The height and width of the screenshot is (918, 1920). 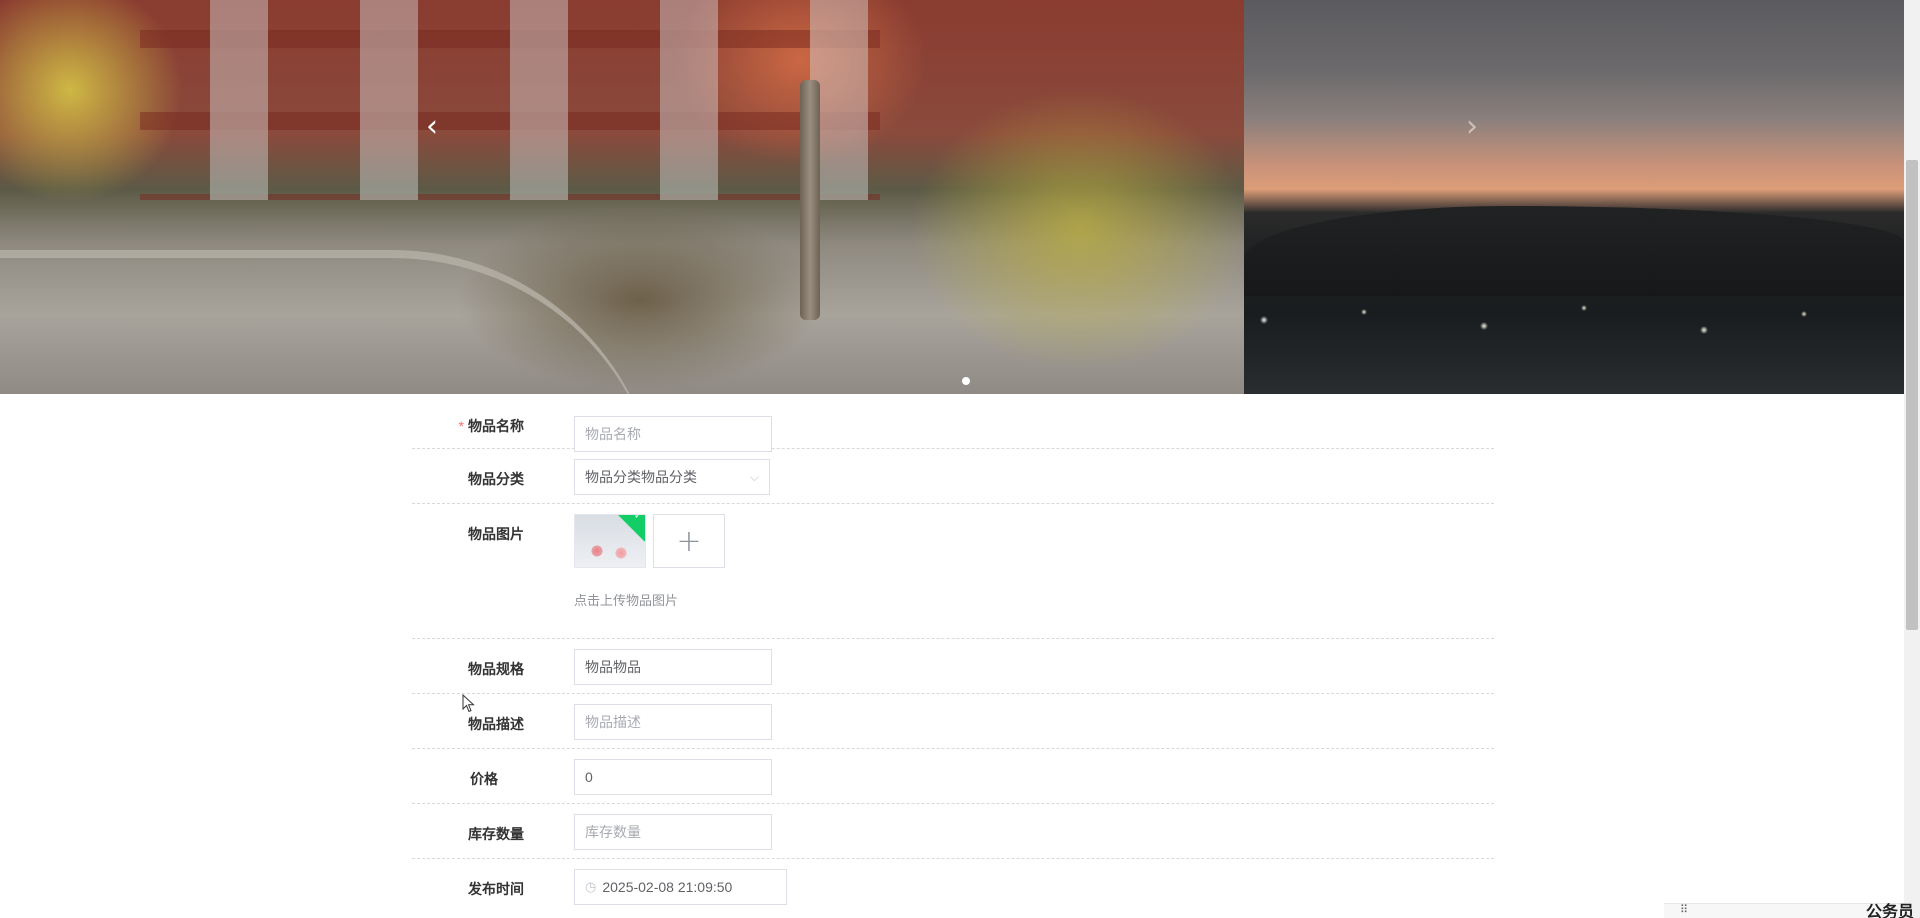 What do you see at coordinates (496, 534) in the screenshot?
I see `image-label: 物品图片` at bounding box center [496, 534].